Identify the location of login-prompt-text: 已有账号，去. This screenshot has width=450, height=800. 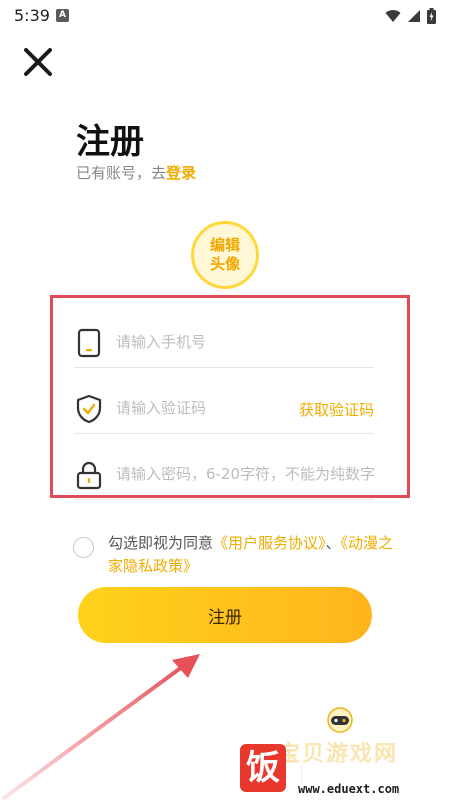
(121, 173).